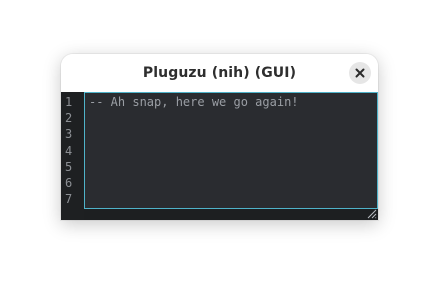 Image resolution: width=439 pixels, height=287 pixels. Describe the element at coordinates (69, 134) in the screenshot. I see `line-number: 3` at that location.